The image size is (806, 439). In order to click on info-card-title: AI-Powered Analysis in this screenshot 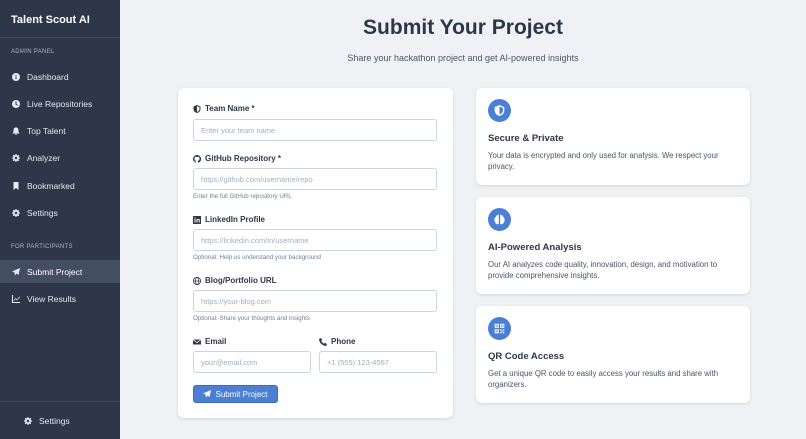, I will do `click(535, 247)`.